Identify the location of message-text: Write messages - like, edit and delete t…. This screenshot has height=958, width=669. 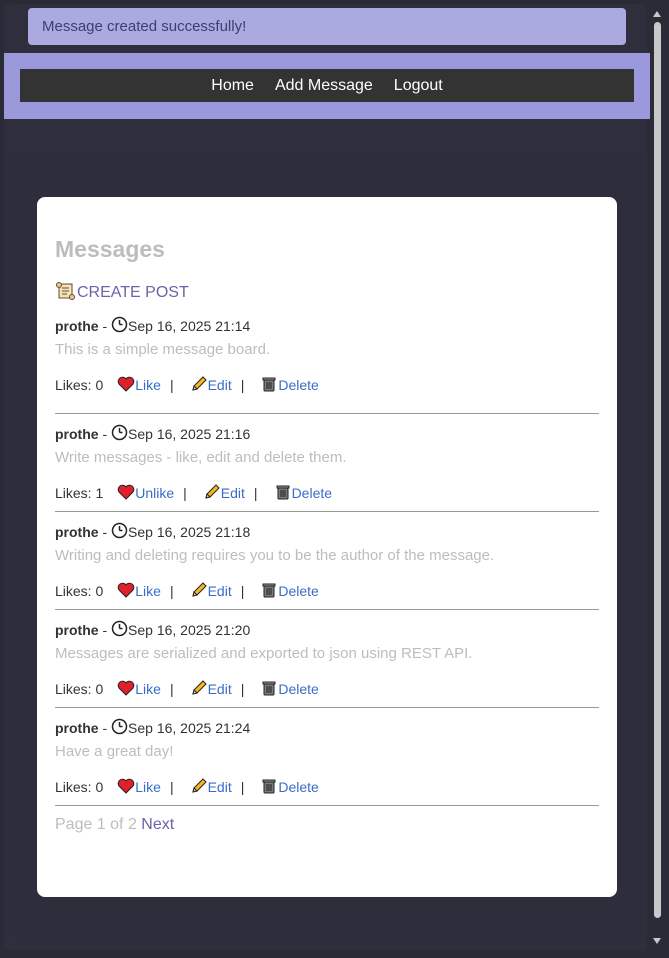
(201, 457).